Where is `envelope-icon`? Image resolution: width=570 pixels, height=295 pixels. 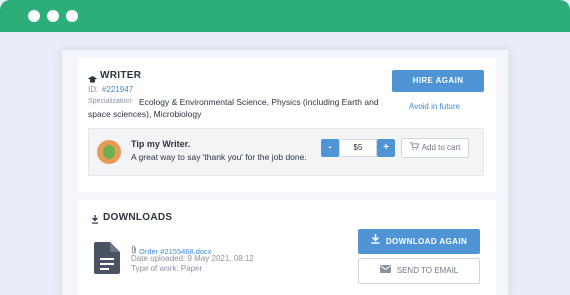
envelope-icon is located at coordinates (385, 271).